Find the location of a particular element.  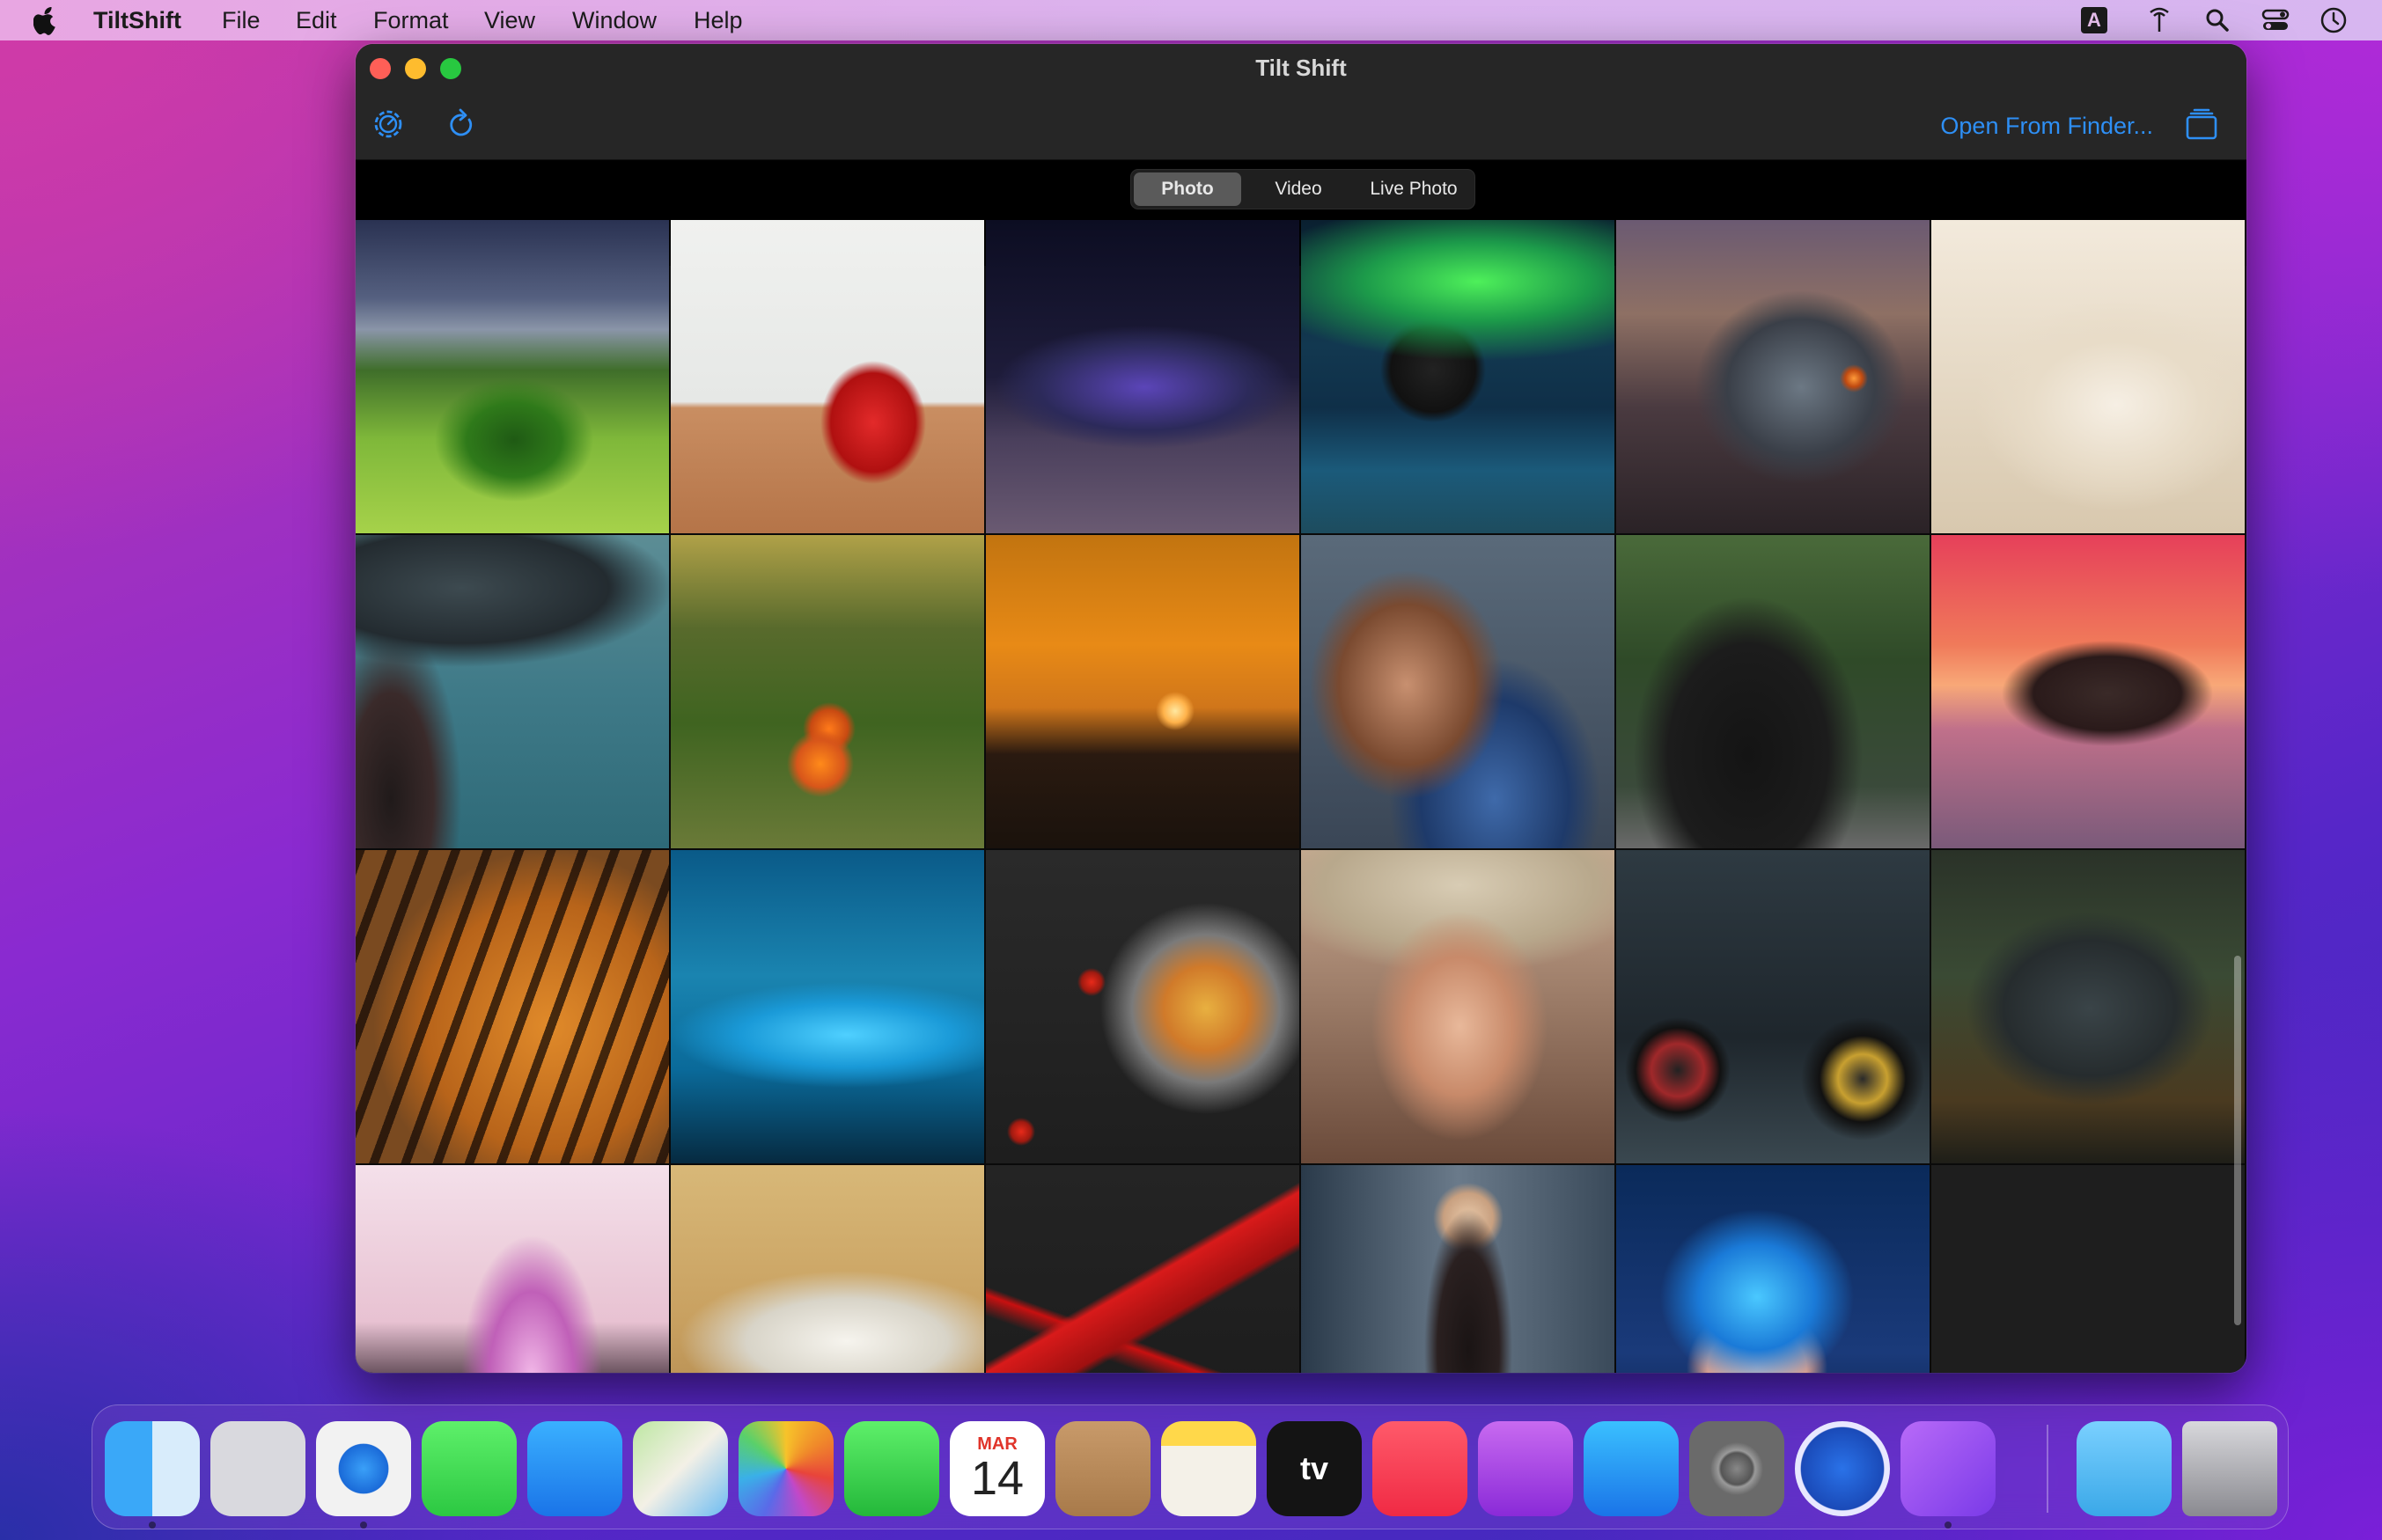

segment-photo: Photo is located at coordinates (1187, 189).